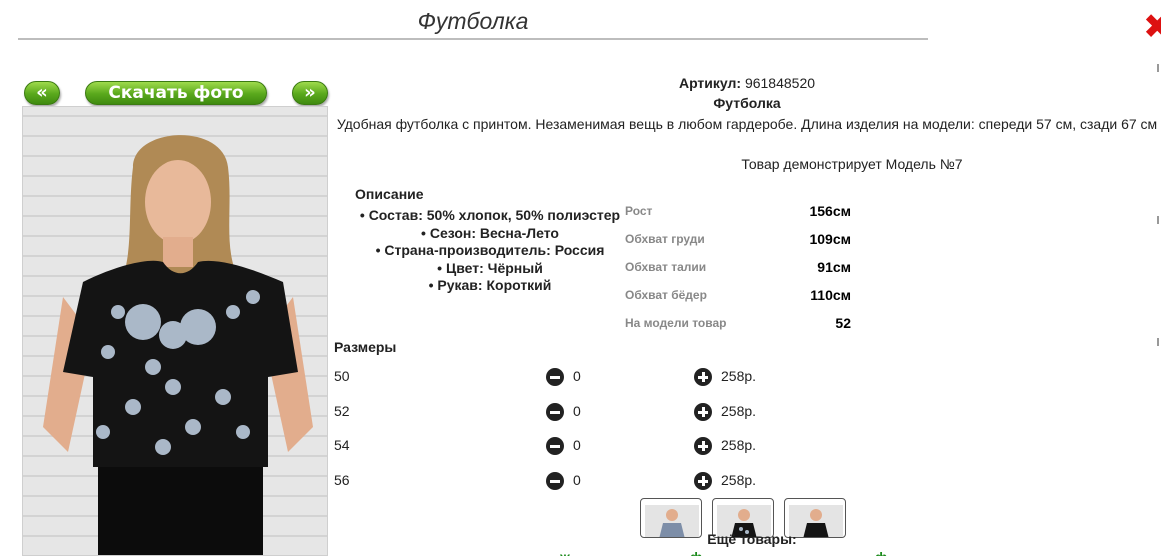 The width and height of the screenshot is (1161, 556). Describe the element at coordinates (365, 347) in the screenshot. I see `sizes-title: Размеры` at that location.